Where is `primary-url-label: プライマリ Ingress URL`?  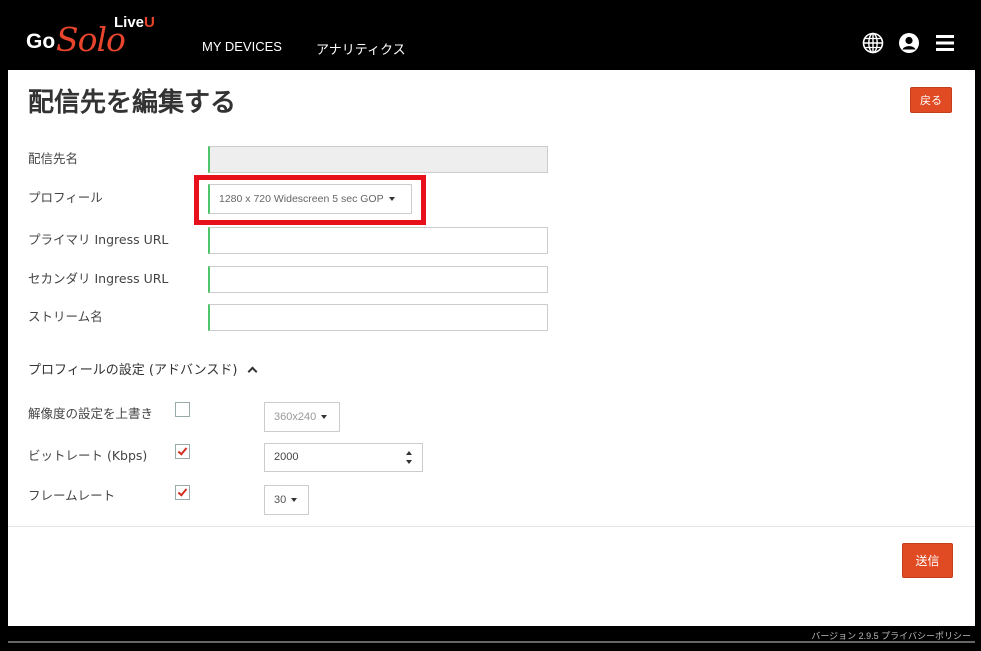
primary-url-label: プライマリ Ingress URL is located at coordinates (98, 239).